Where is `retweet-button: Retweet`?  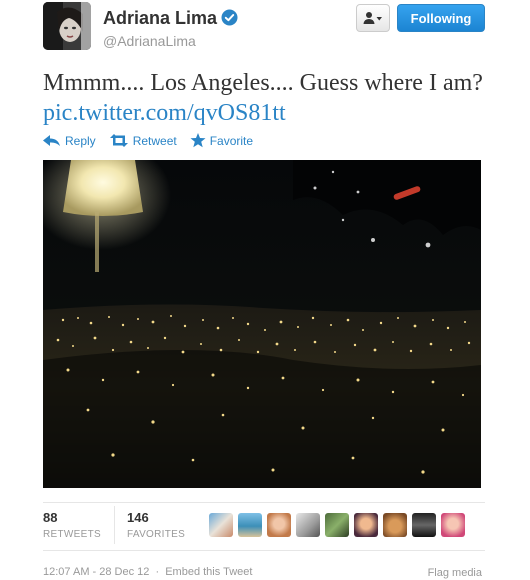 retweet-button: Retweet is located at coordinates (143, 141).